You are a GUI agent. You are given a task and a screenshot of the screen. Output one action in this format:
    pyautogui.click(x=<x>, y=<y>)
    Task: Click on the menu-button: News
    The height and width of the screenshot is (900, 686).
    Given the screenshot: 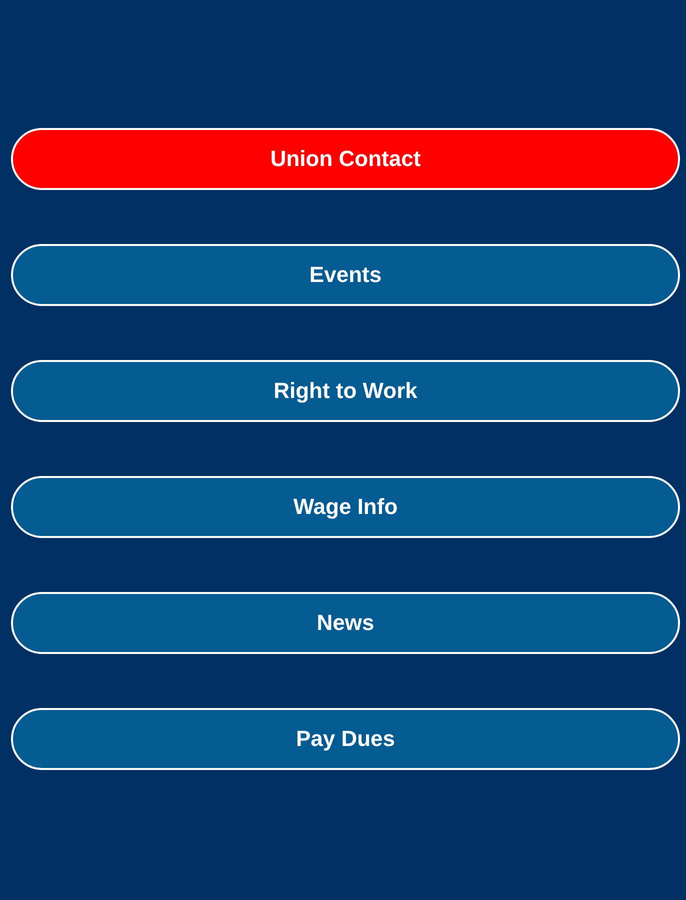 What is the action you would take?
    pyautogui.click(x=345, y=623)
    